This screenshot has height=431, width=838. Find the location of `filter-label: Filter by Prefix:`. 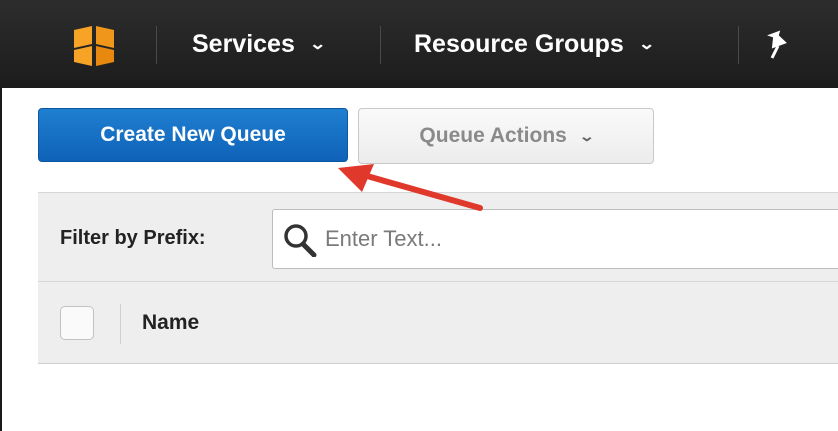

filter-label: Filter by Prefix: is located at coordinates (133, 237).